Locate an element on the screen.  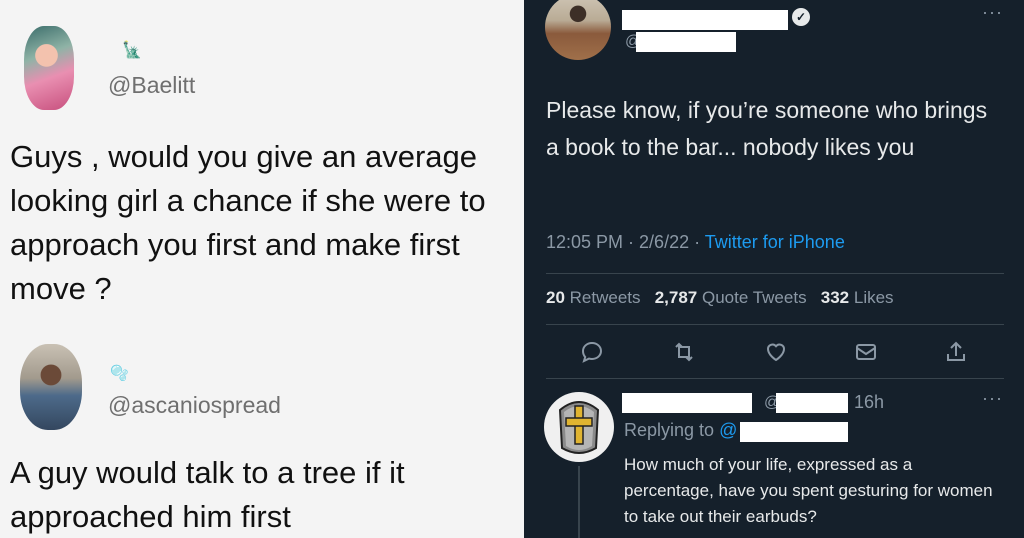
likes-count: 332 is located at coordinates (835, 297).